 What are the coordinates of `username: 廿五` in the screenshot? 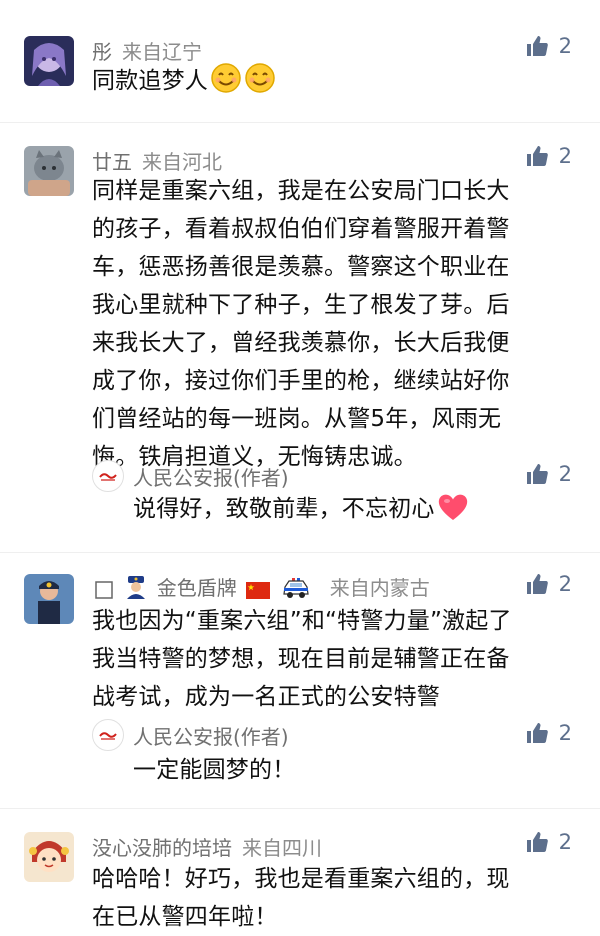 It's located at (112, 162).